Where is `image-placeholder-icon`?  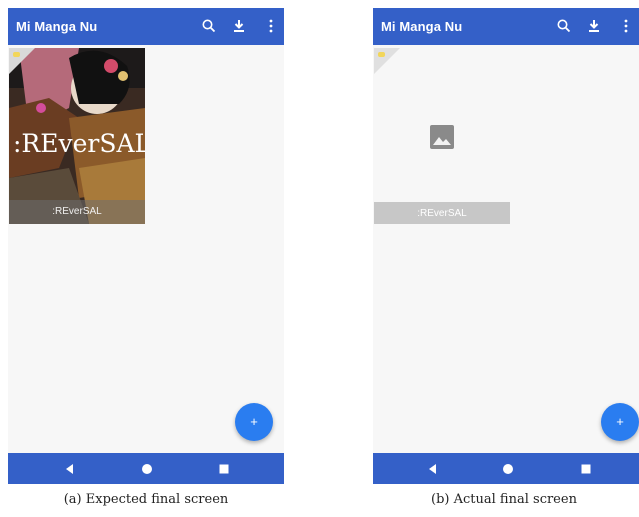 image-placeholder-icon is located at coordinates (442, 137).